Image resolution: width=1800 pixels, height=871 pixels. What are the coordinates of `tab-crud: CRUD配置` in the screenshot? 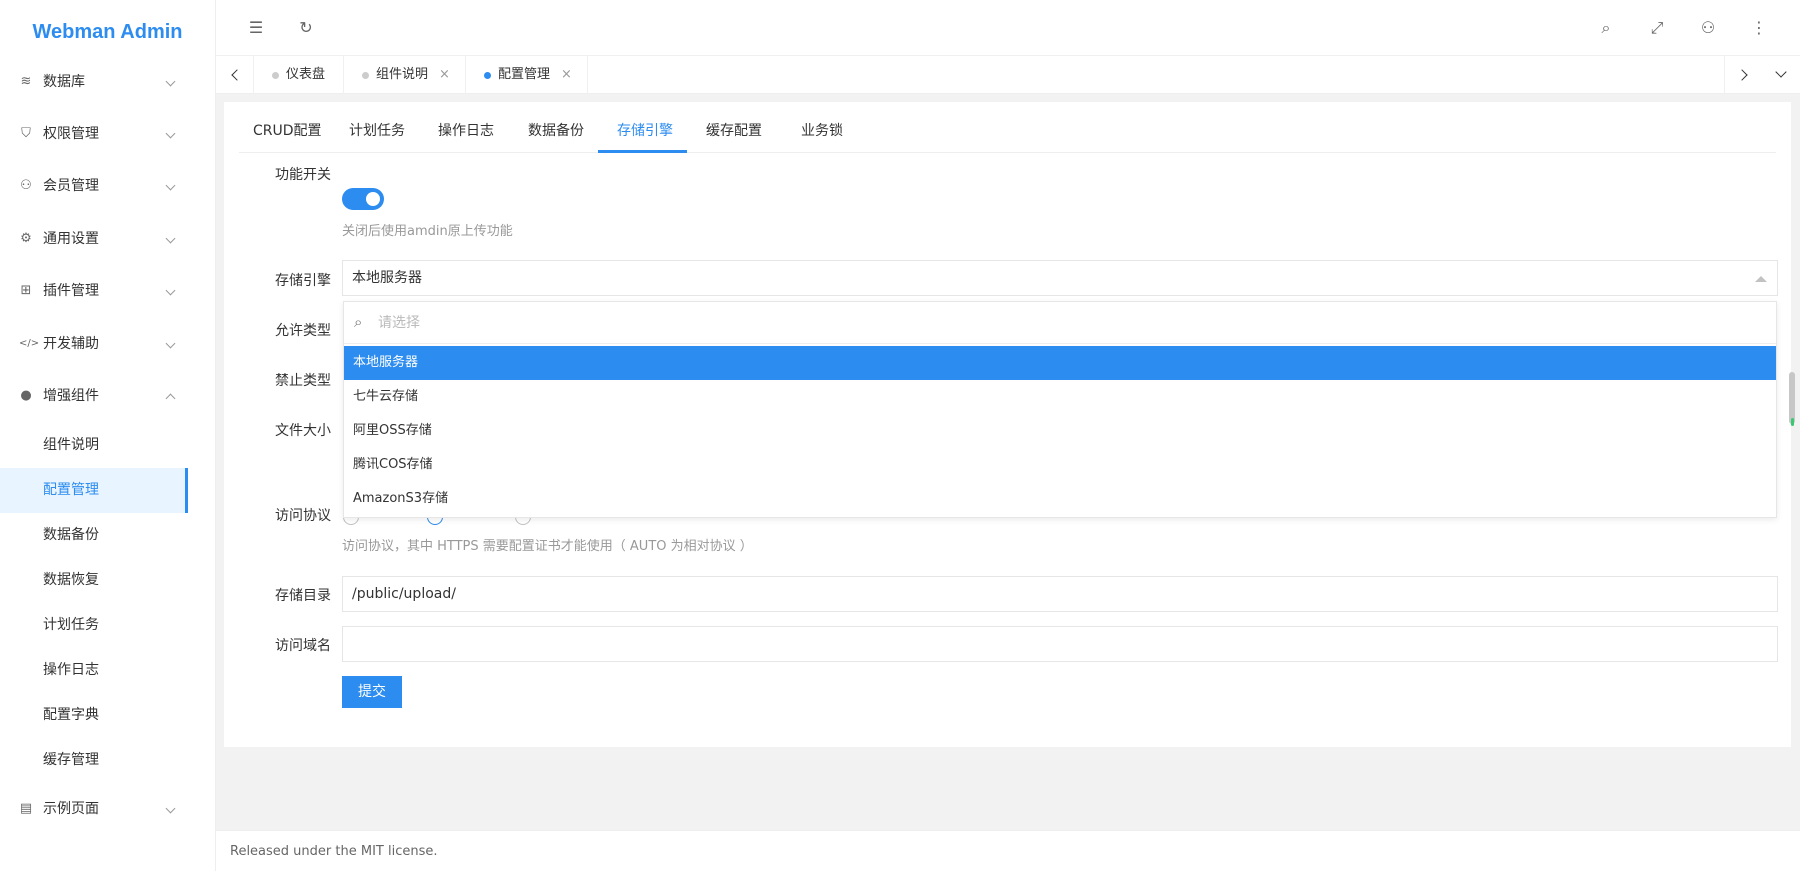 It's located at (287, 137).